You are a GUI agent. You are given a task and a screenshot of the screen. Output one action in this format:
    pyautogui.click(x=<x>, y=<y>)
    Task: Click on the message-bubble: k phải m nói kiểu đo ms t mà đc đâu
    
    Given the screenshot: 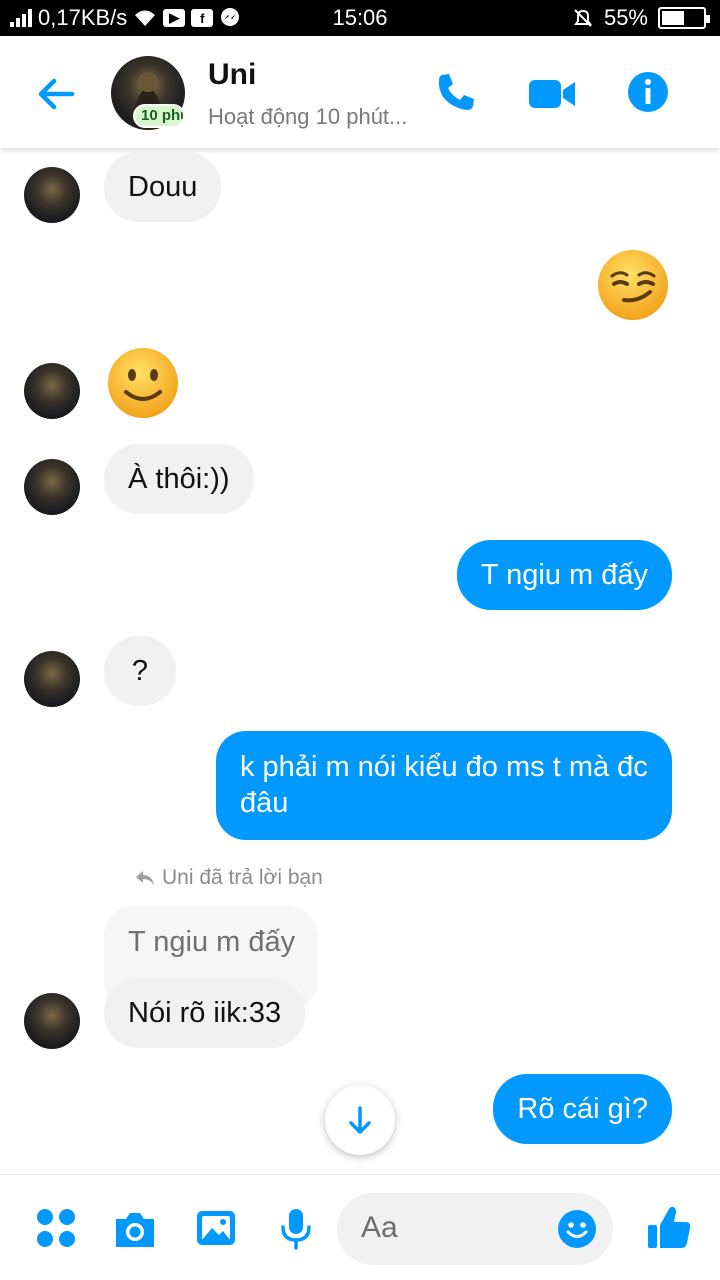 What is the action you would take?
    pyautogui.click(x=444, y=785)
    